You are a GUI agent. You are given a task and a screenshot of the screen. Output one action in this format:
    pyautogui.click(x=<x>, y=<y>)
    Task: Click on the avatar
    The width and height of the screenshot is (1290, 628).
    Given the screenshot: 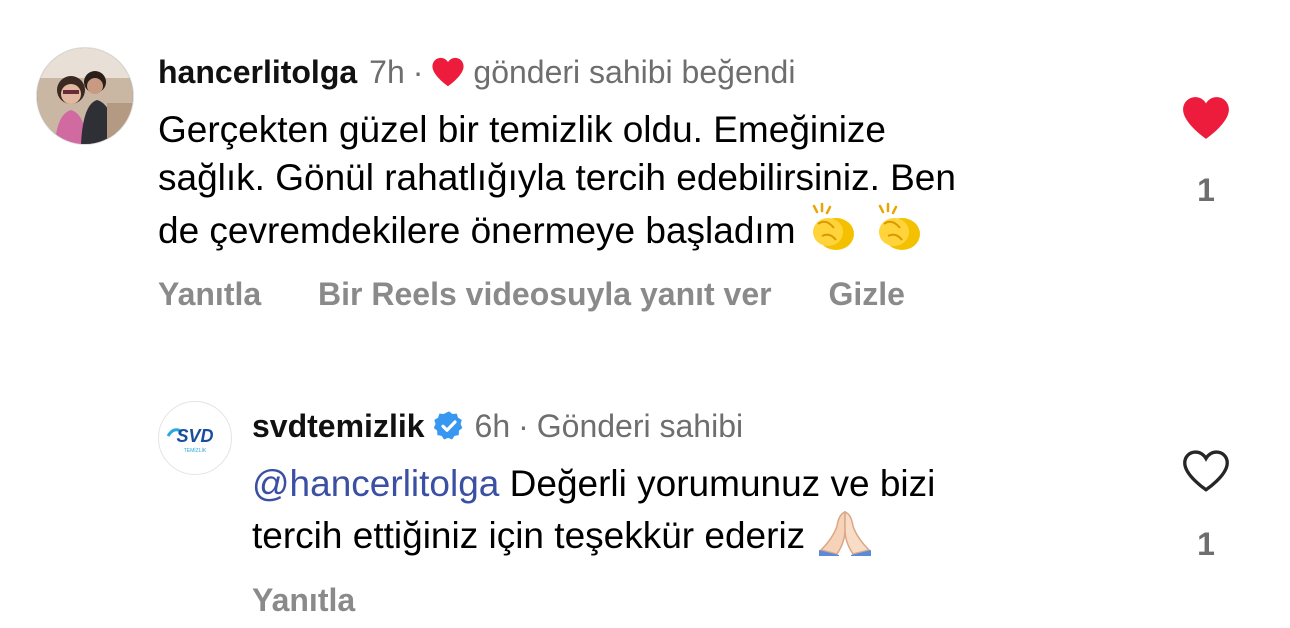 What is the action you would take?
    pyautogui.click(x=85, y=96)
    